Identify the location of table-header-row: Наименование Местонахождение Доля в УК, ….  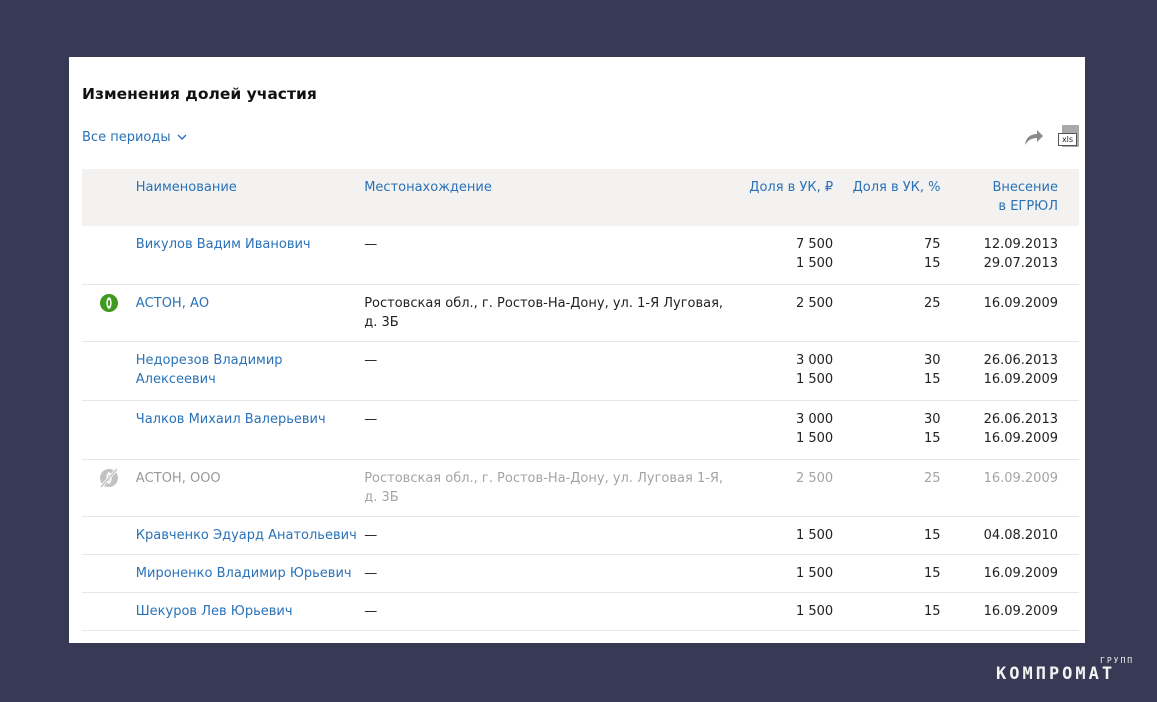
(580, 197).